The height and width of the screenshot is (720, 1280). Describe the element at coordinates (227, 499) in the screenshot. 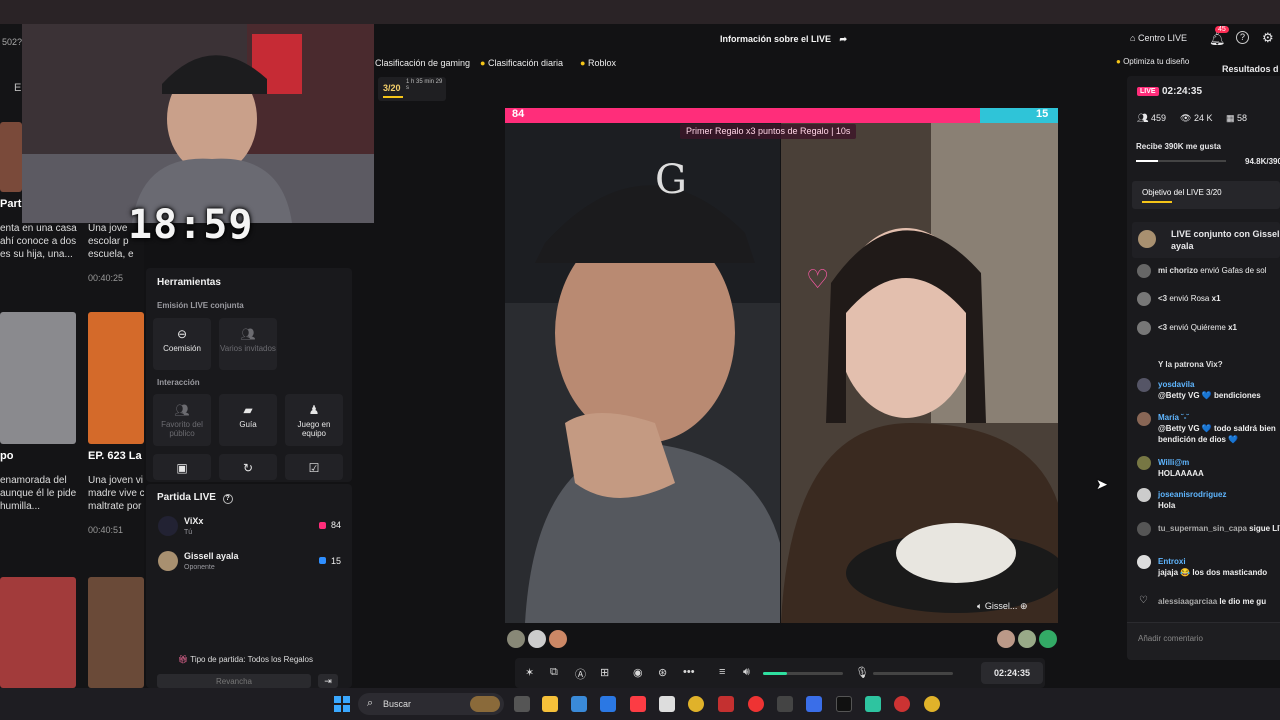

I see `info-icon: ?` at that location.